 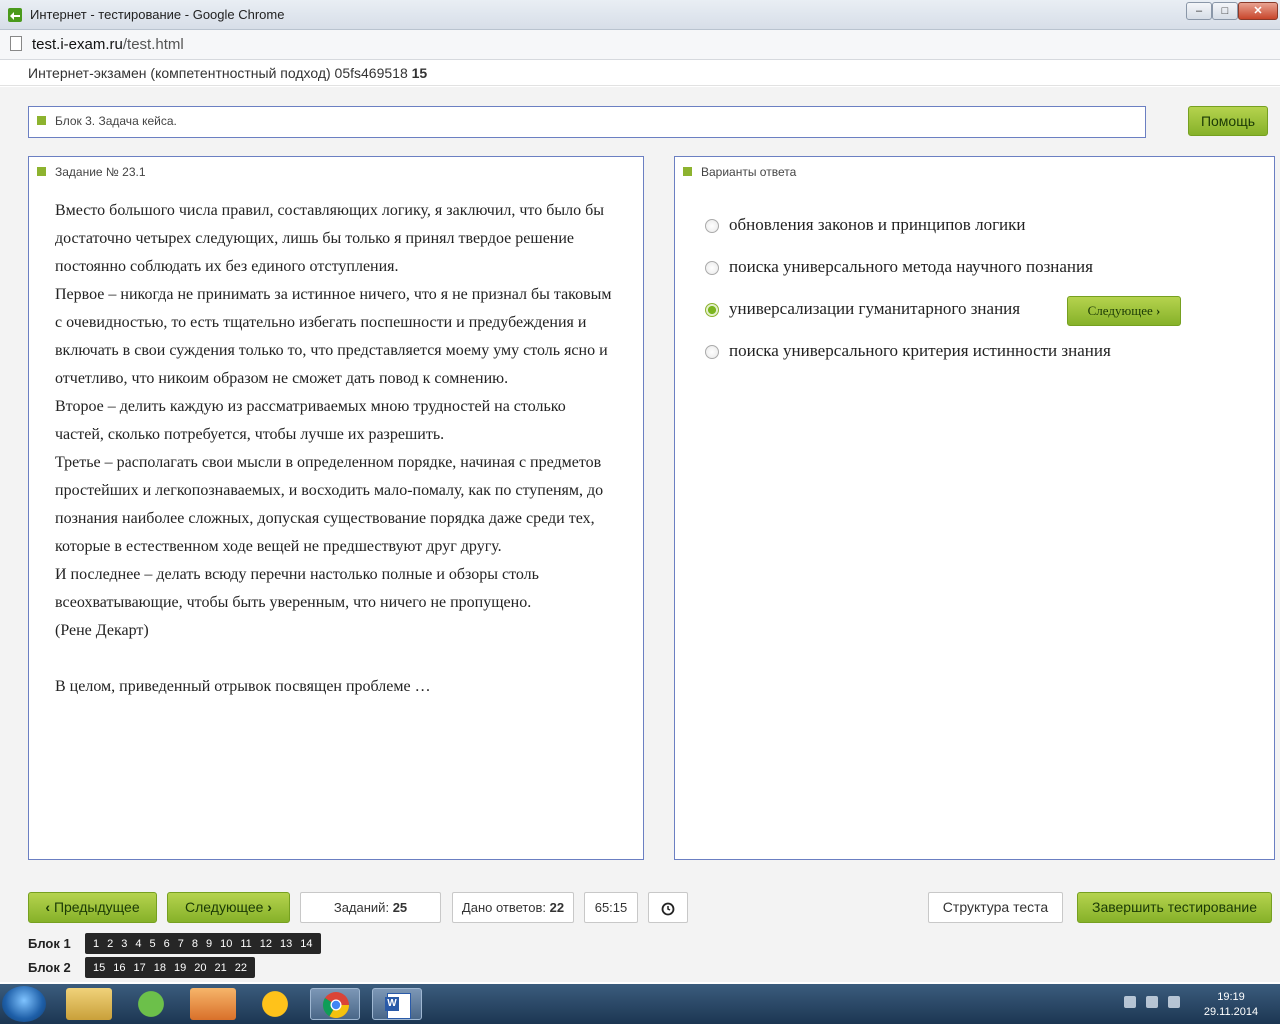 I want to click on network-icon, so click(x=1152, y=1002).